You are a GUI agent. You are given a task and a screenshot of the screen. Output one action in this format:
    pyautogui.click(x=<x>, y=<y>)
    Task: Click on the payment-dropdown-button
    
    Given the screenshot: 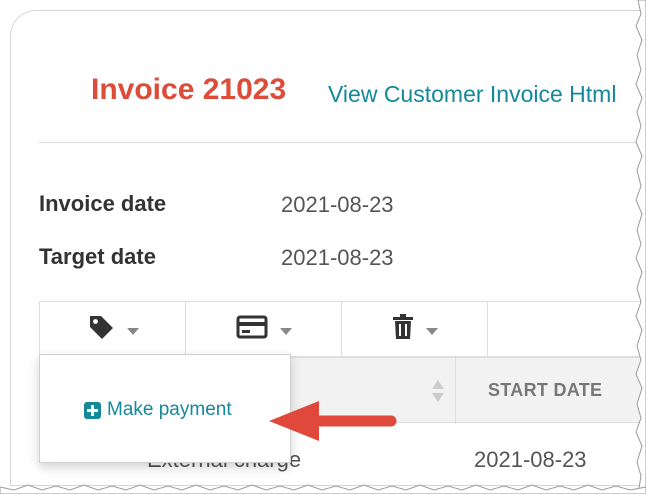 What is the action you would take?
    pyautogui.click(x=264, y=329)
    